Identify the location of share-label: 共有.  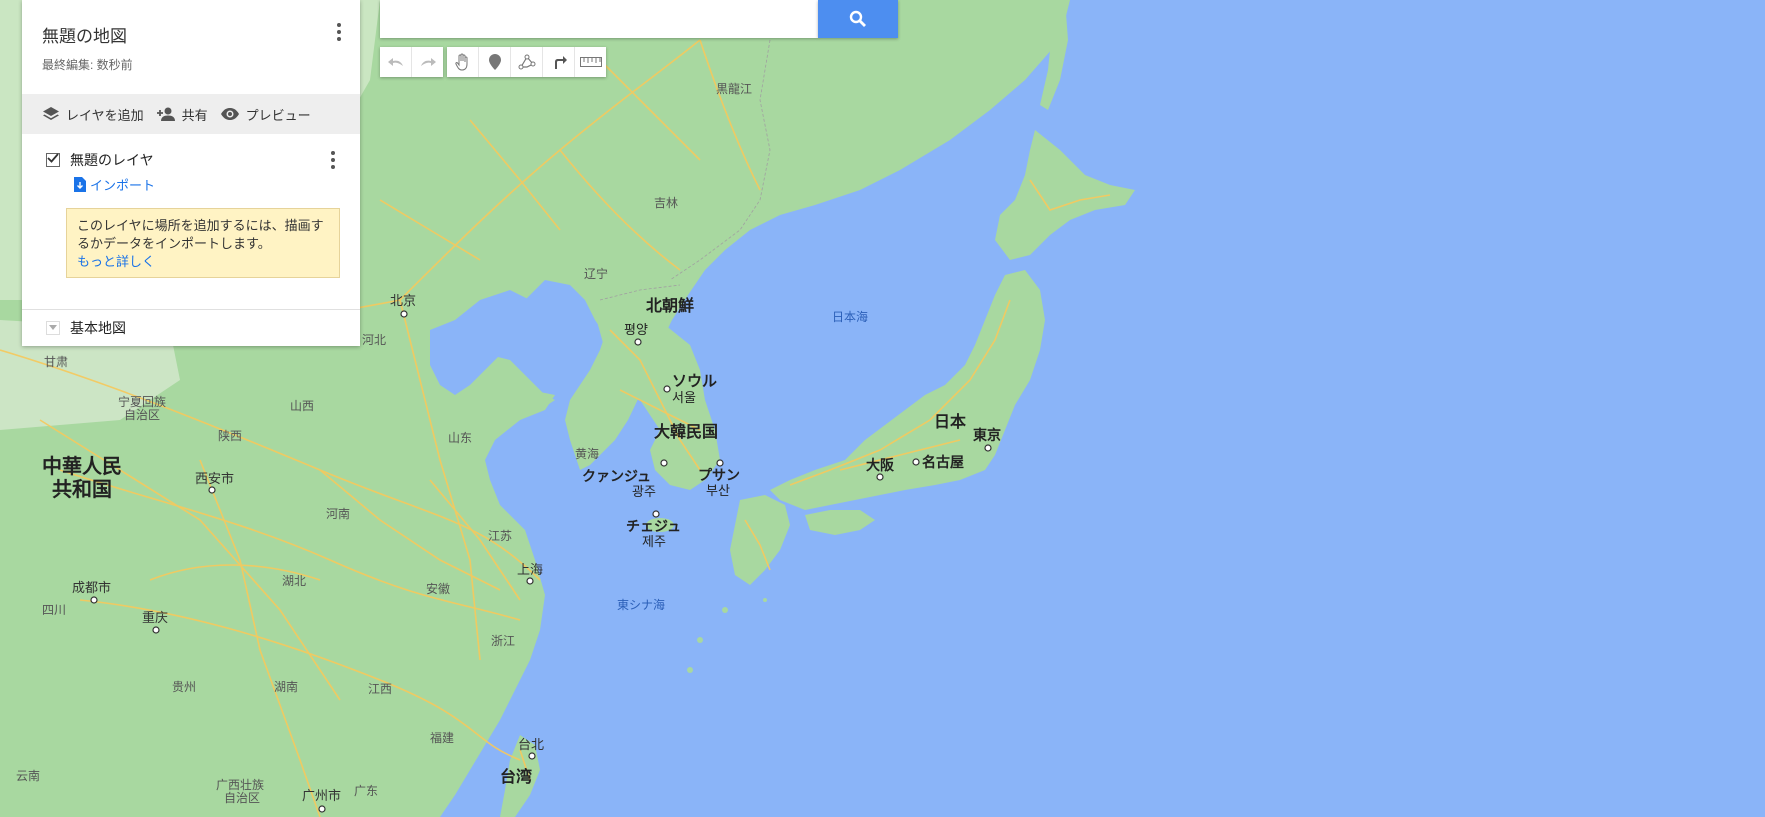
(194, 115).